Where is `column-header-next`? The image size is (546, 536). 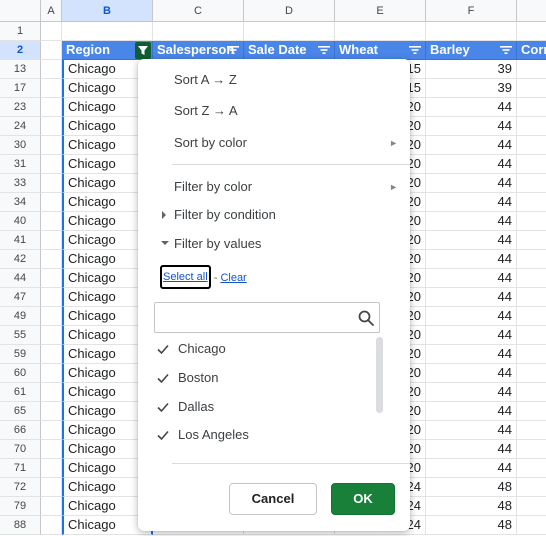 column-header-next is located at coordinates (531, 11).